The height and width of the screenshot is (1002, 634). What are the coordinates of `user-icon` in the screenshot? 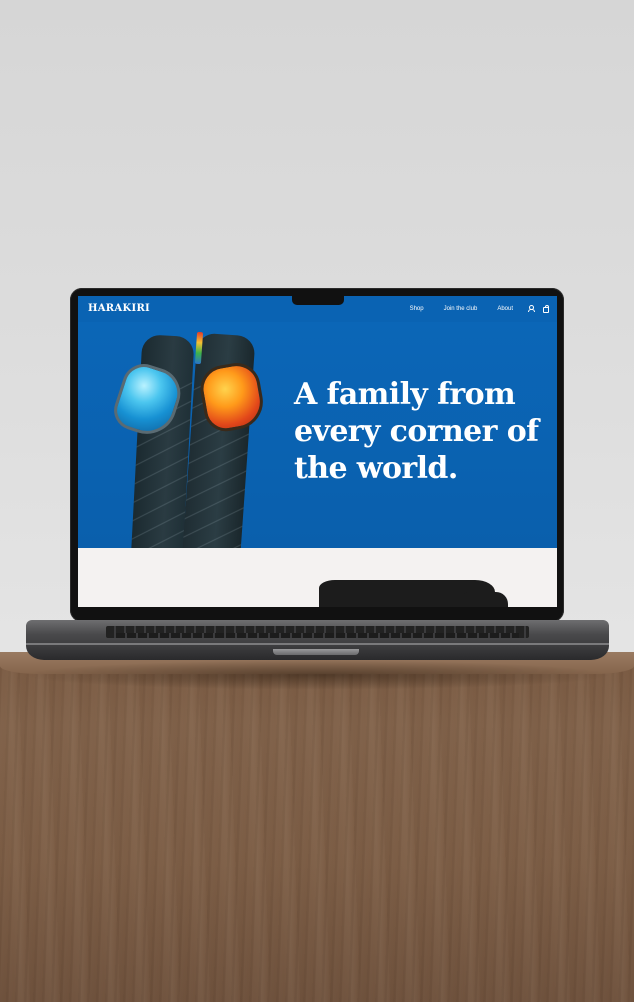 It's located at (531, 308).